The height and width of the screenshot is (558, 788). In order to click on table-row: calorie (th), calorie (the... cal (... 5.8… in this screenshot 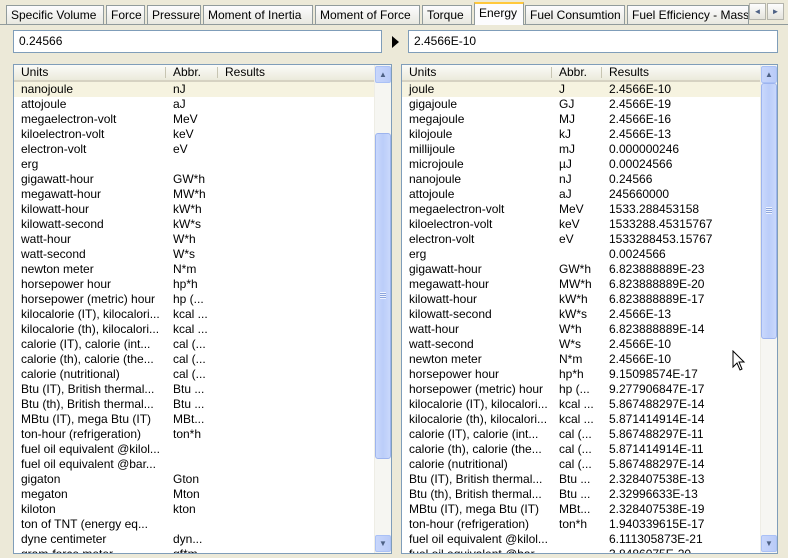, I will do `click(581, 449)`.